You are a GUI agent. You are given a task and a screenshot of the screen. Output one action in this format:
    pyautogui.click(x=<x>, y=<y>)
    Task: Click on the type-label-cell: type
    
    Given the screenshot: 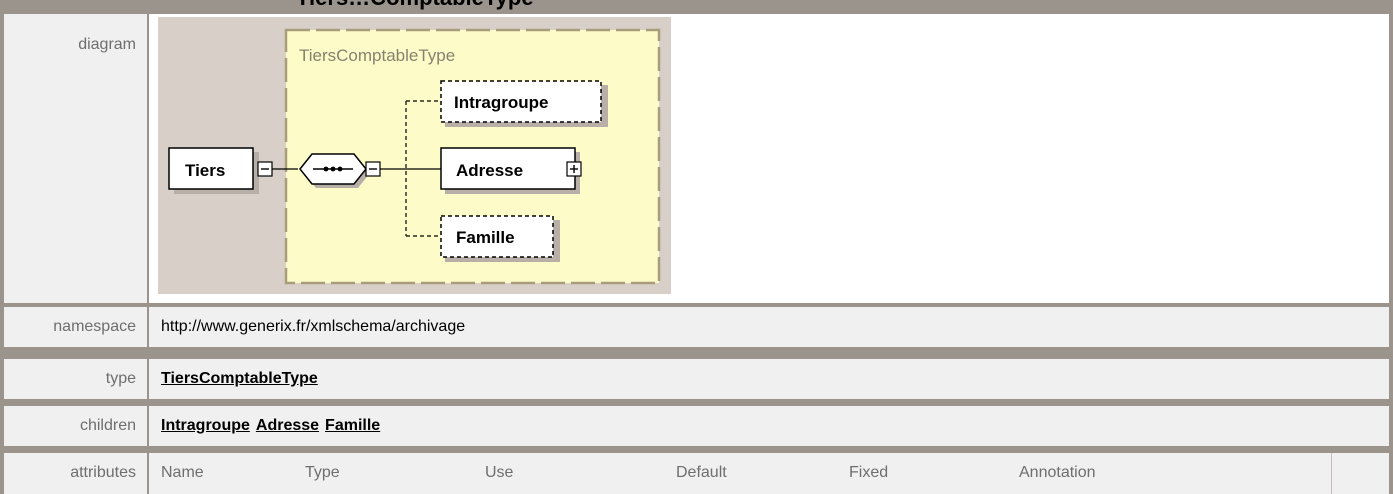 What is the action you would take?
    pyautogui.click(x=75, y=379)
    